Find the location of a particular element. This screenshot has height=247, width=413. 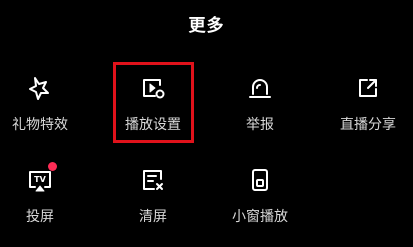

clear-screen-icon is located at coordinates (153, 180).